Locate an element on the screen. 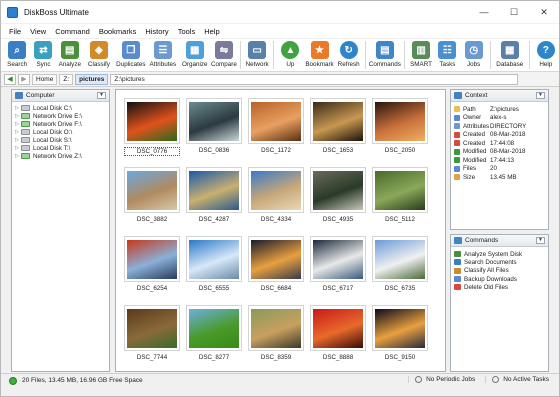  menu-tools: Tools is located at coordinates (187, 31).